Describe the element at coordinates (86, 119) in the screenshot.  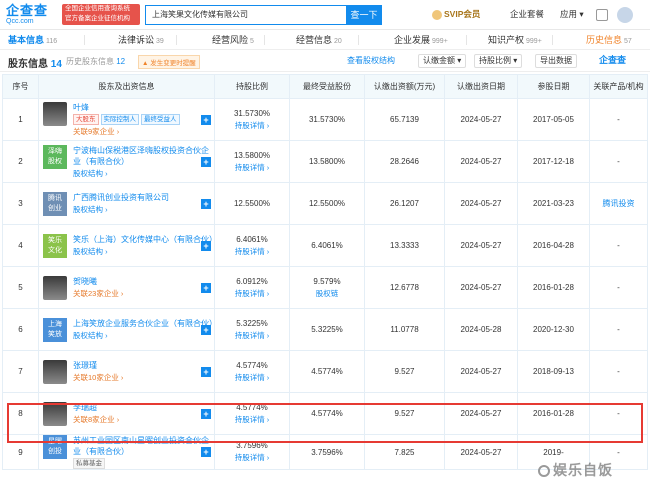
I see `shareholder-tag: 大股东` at that location.